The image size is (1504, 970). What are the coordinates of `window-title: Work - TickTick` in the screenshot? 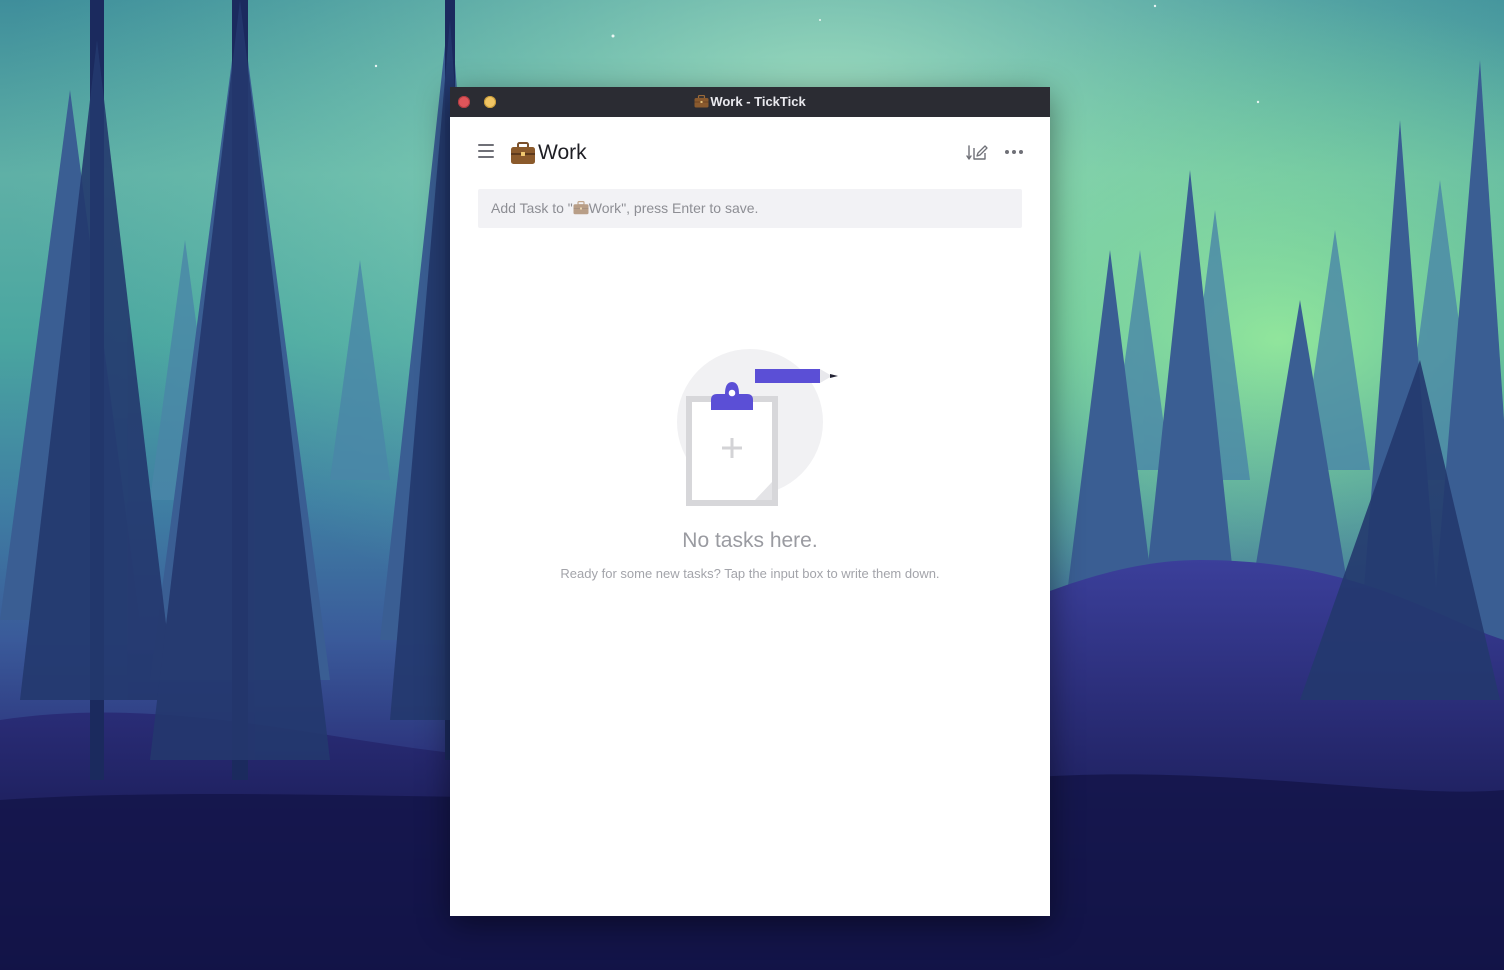 It's located at (750, 102).